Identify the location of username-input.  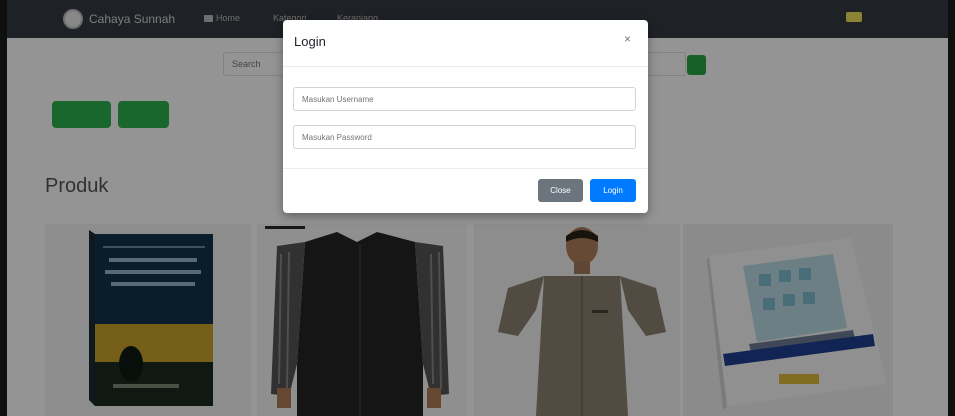
(464, 99).